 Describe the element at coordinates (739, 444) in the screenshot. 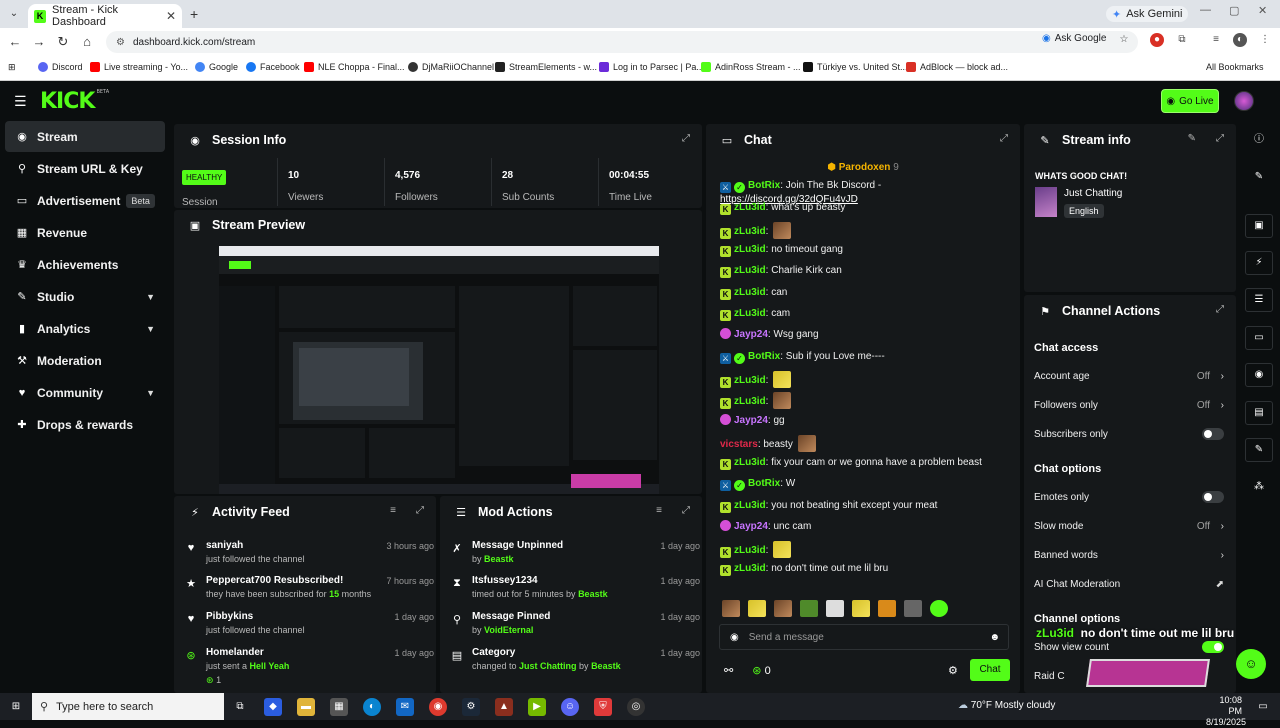

I see `chat-username: vicstars` at that location.